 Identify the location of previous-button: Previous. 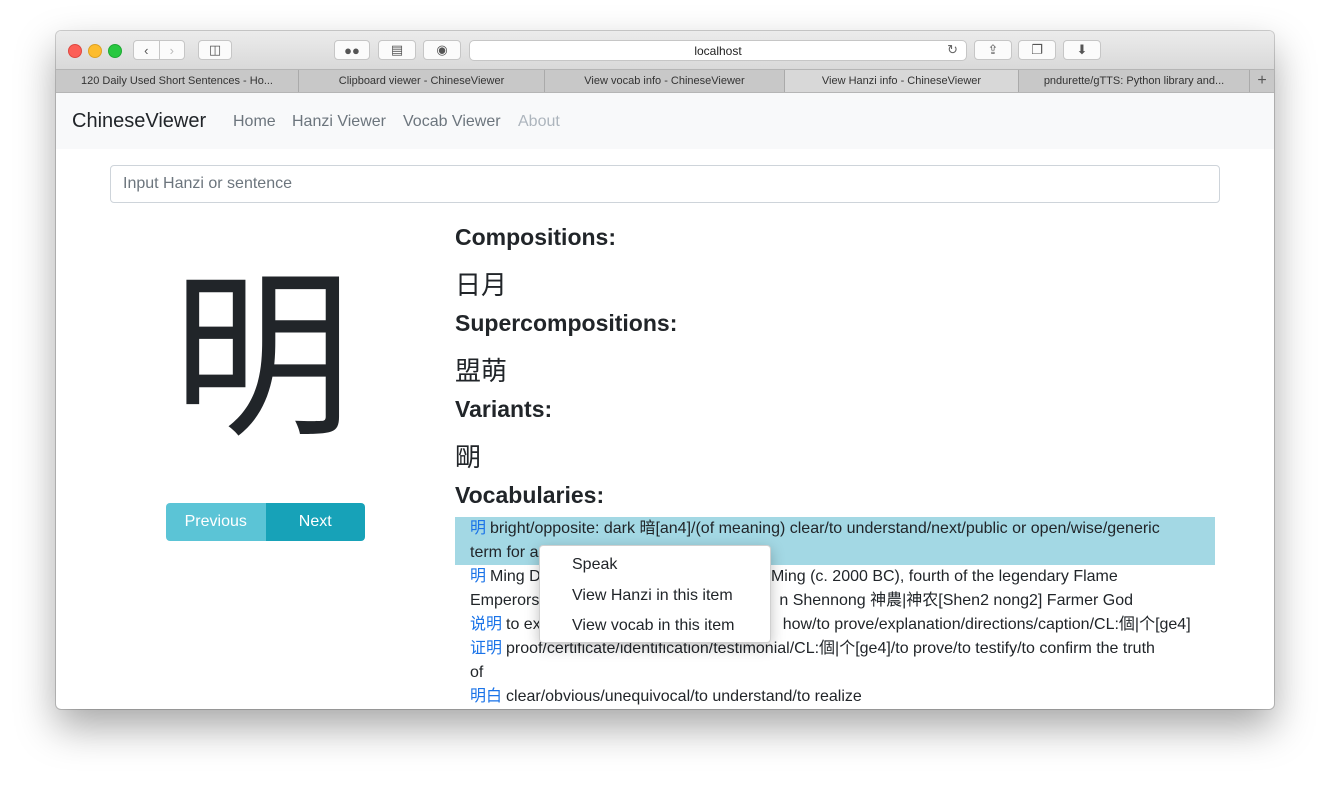
(216, 522).